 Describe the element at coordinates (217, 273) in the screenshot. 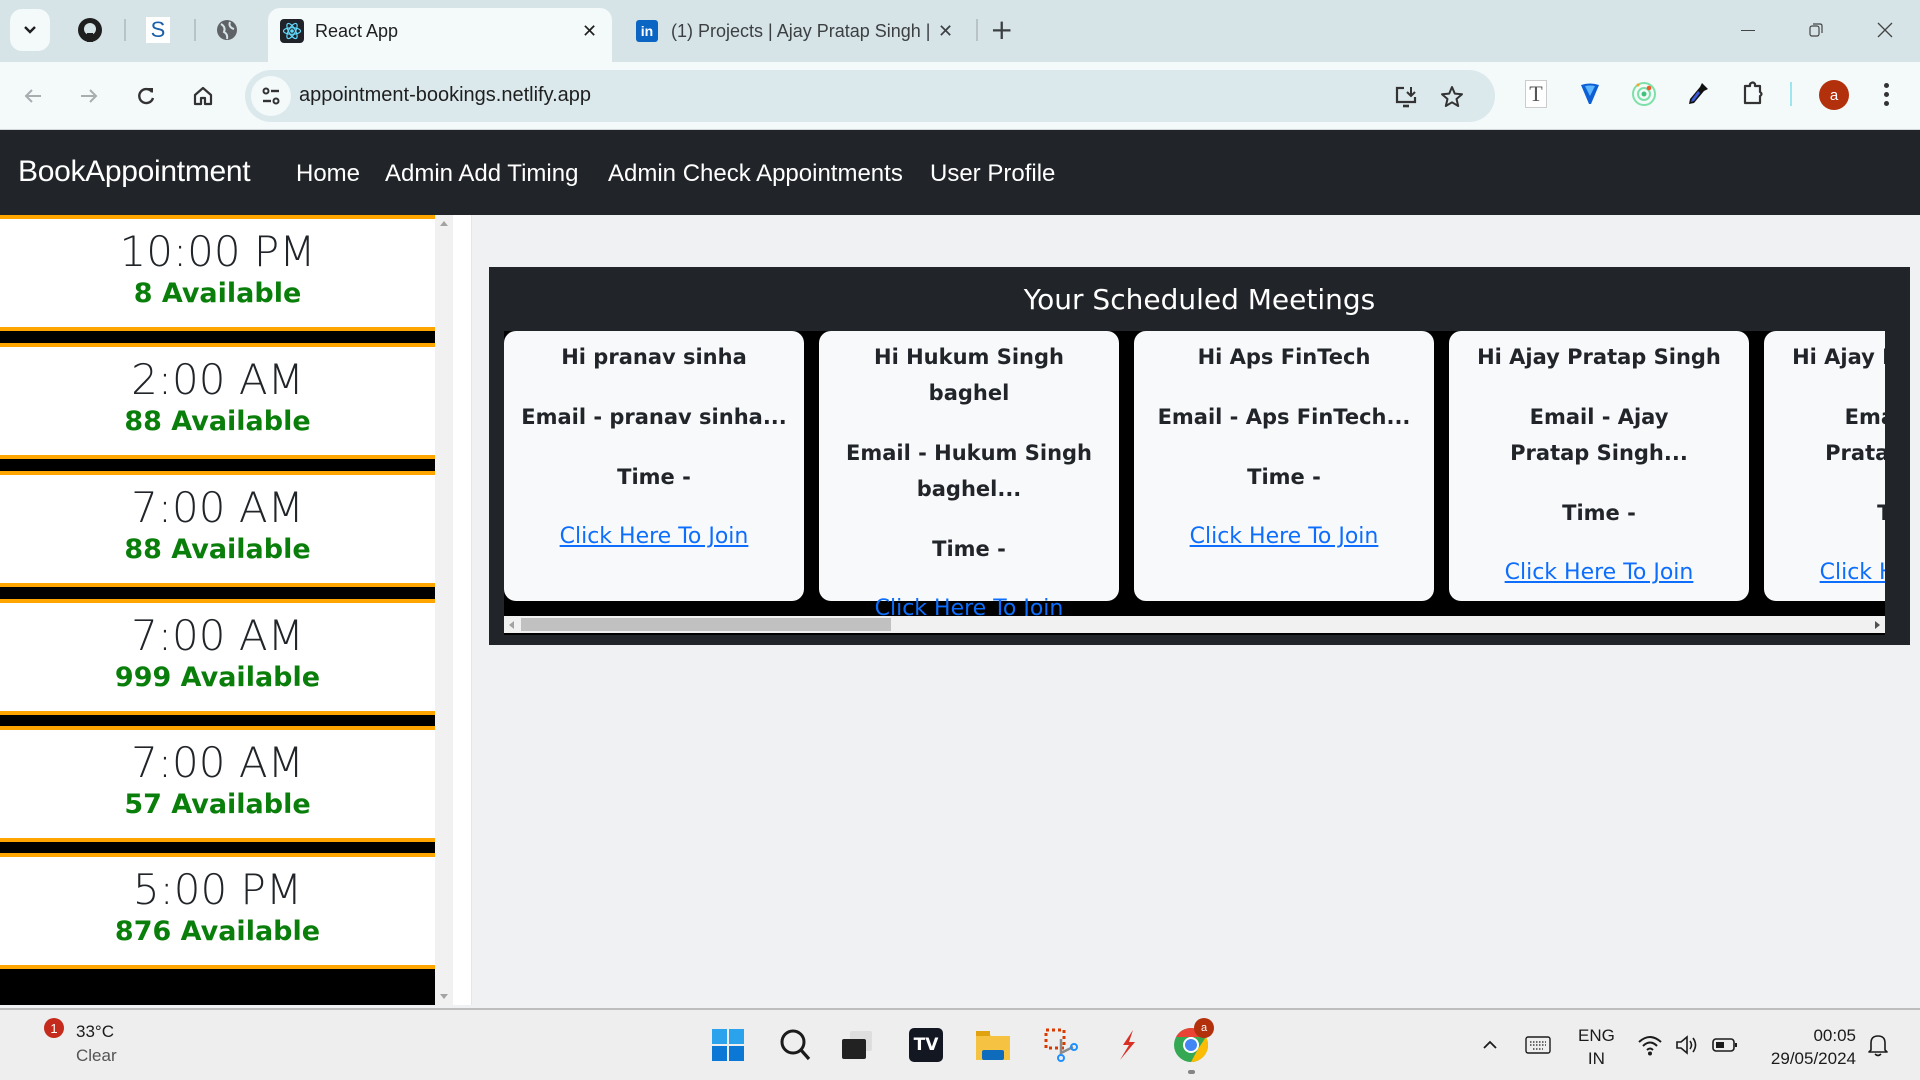

I see `time-slot-card: 10:00 PM 8 Available` at that location.